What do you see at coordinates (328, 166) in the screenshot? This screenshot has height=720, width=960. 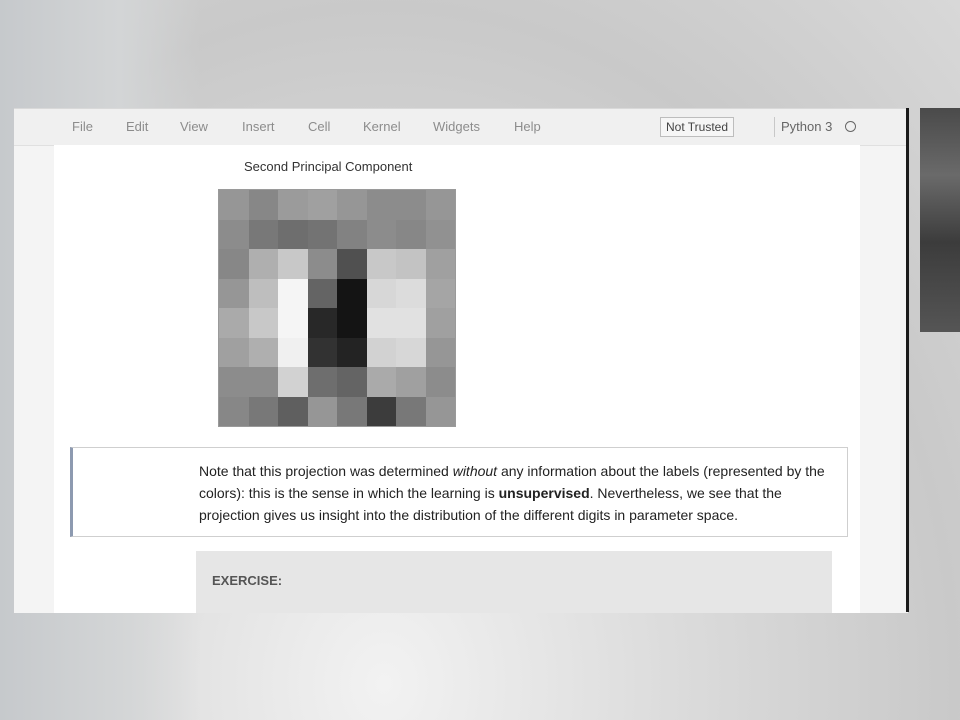 I see `figure-title: Second Principal Component` at bounding box center [328, 166].